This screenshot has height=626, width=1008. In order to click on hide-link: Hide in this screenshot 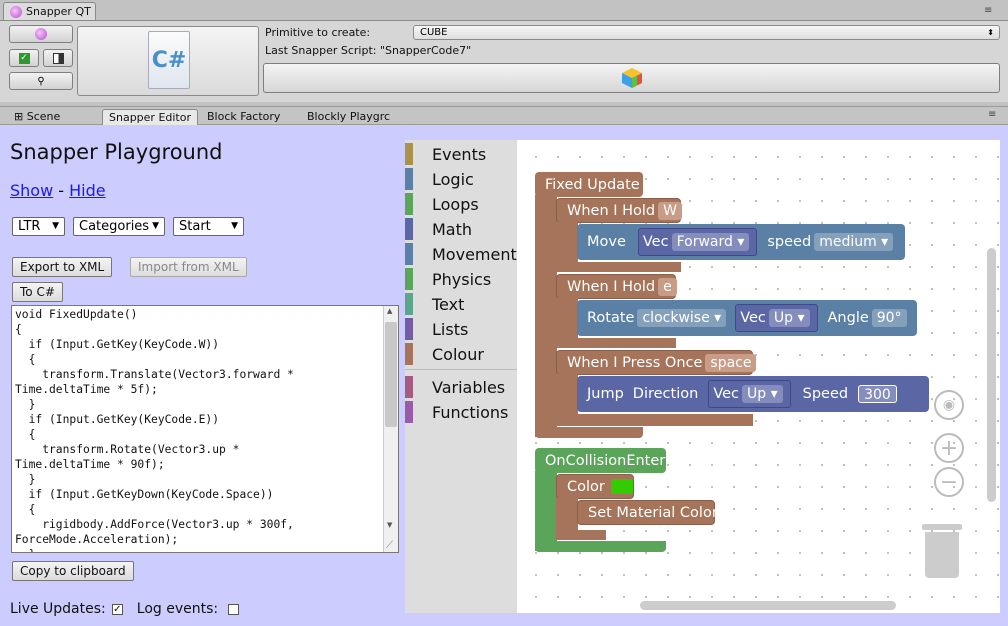, I will do `click(87, 190)`.